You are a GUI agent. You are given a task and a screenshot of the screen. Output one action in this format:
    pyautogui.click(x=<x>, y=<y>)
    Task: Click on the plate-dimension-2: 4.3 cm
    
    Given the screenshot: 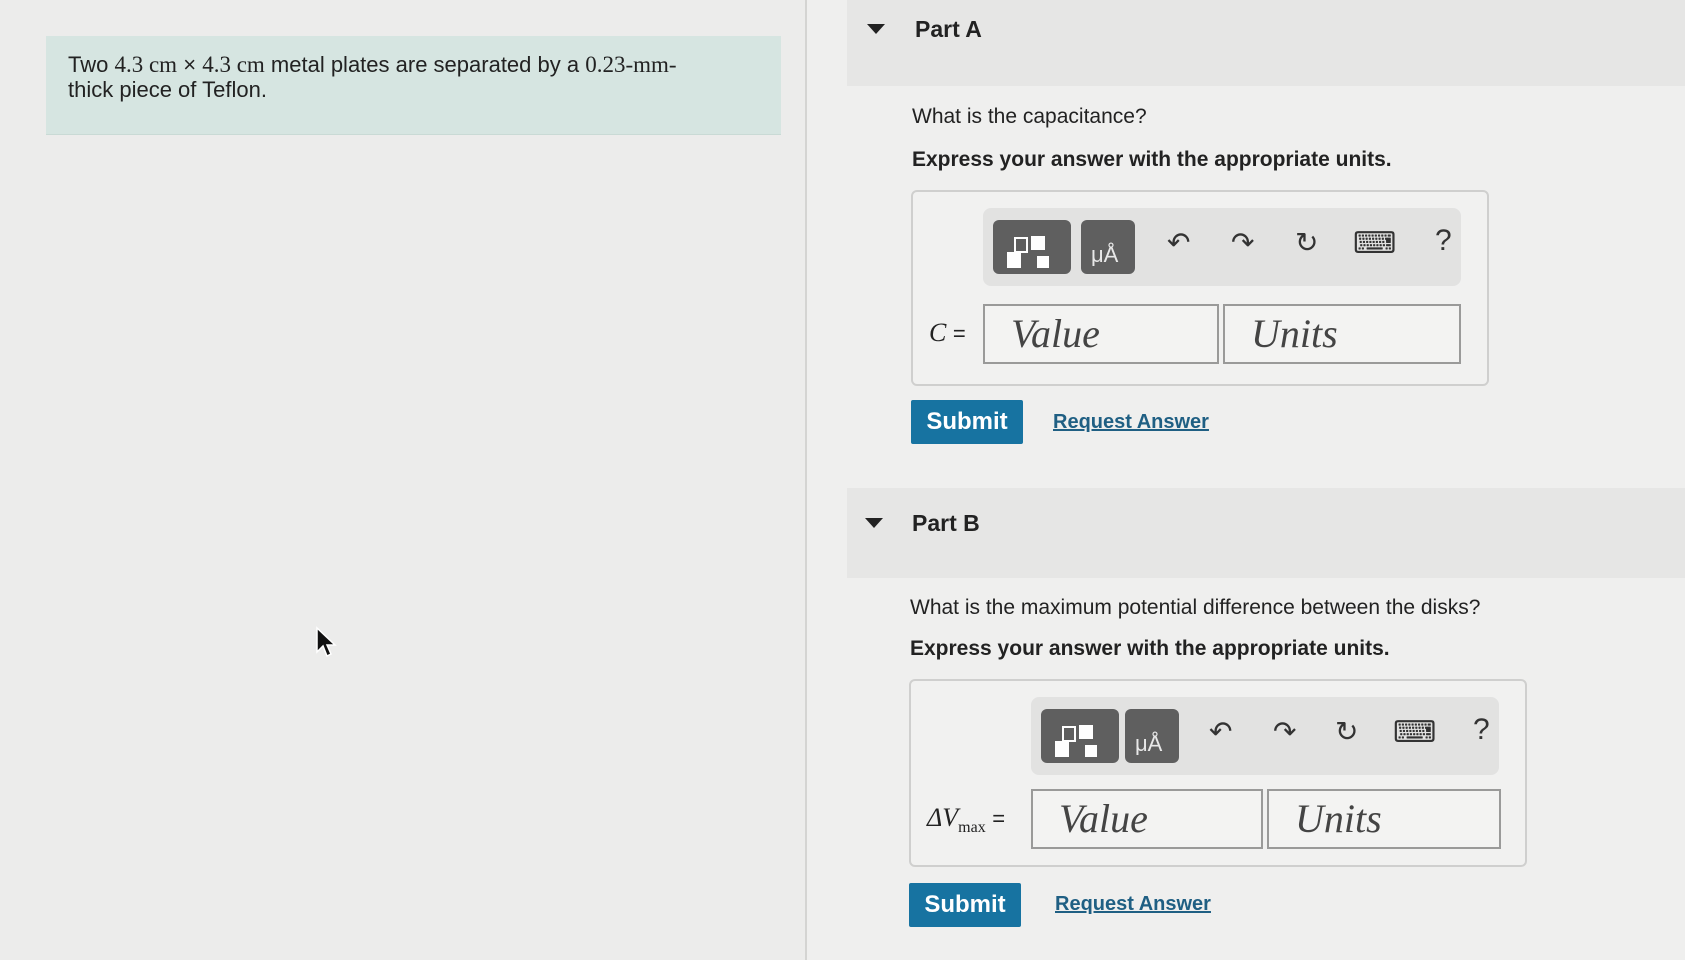 What is the action you would take?
    pyautogui.click(x=233, y=64)
    